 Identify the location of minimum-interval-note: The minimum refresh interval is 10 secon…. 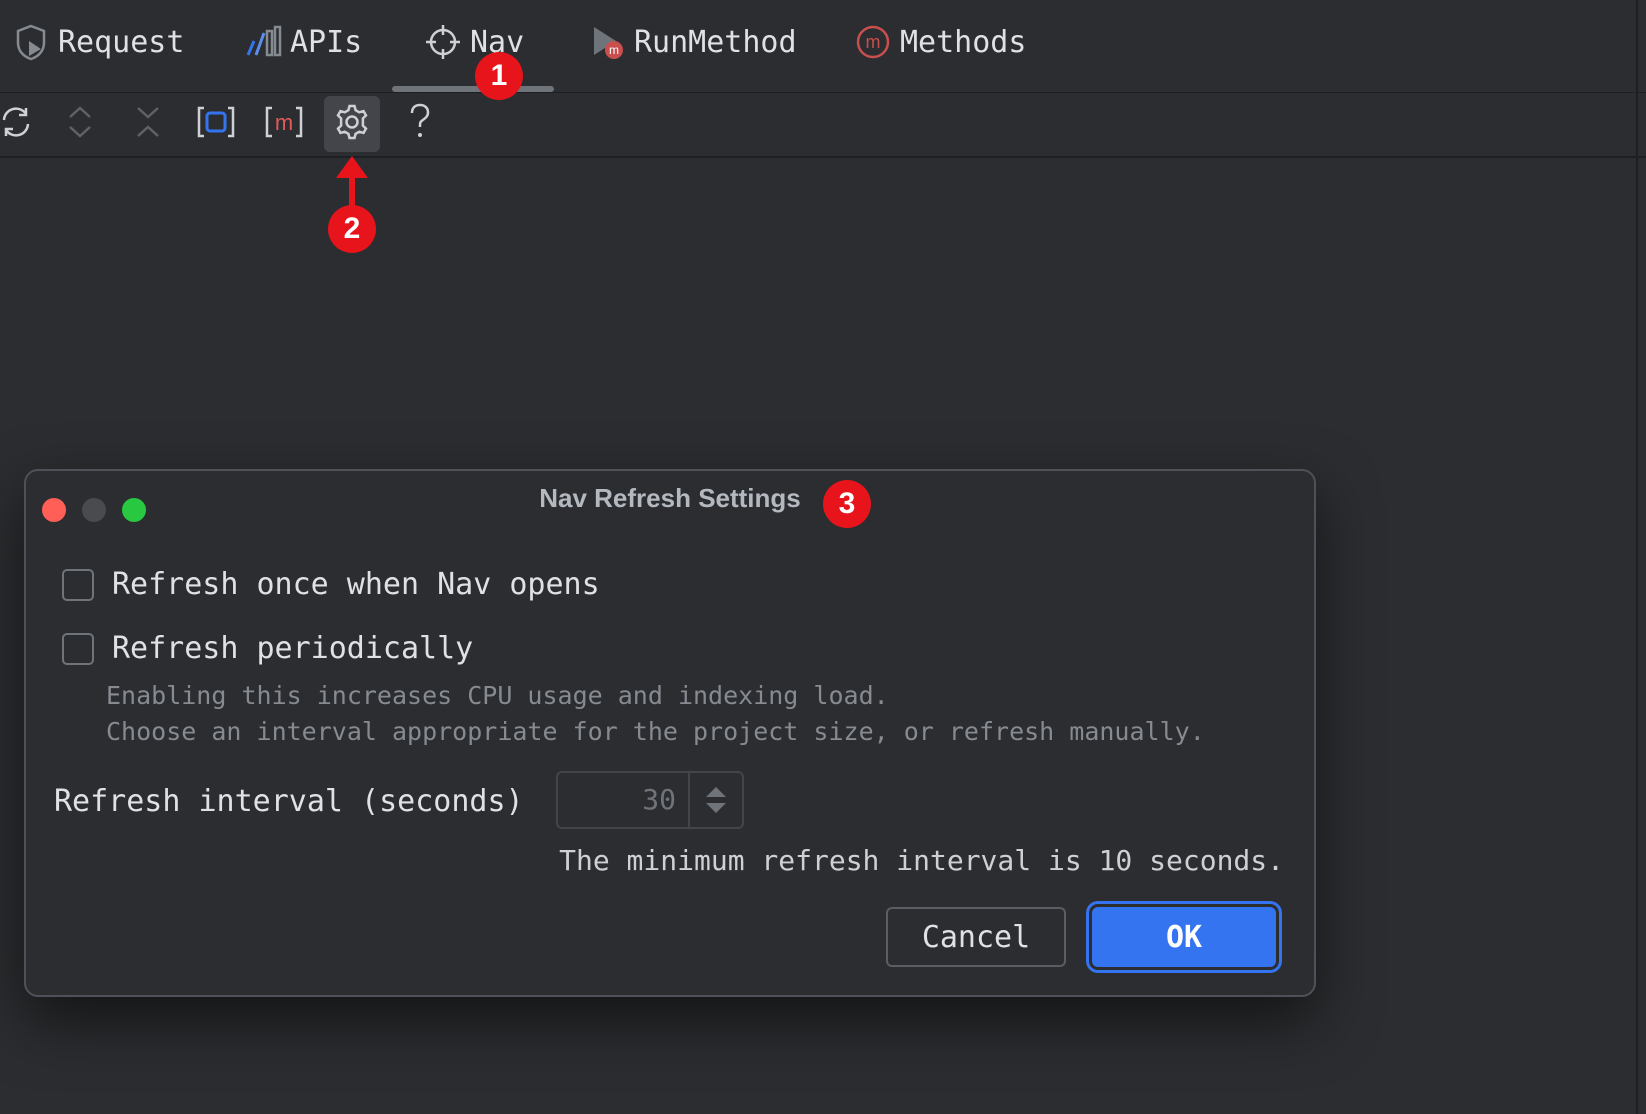
(921, 860).